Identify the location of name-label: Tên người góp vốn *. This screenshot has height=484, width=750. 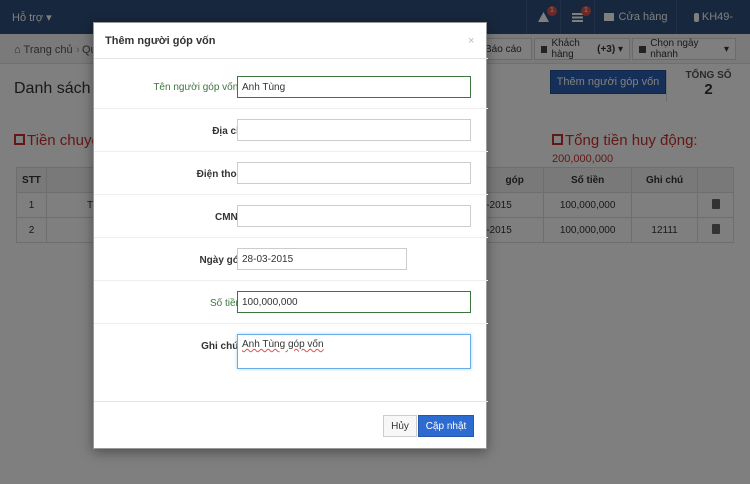
(169, 87).